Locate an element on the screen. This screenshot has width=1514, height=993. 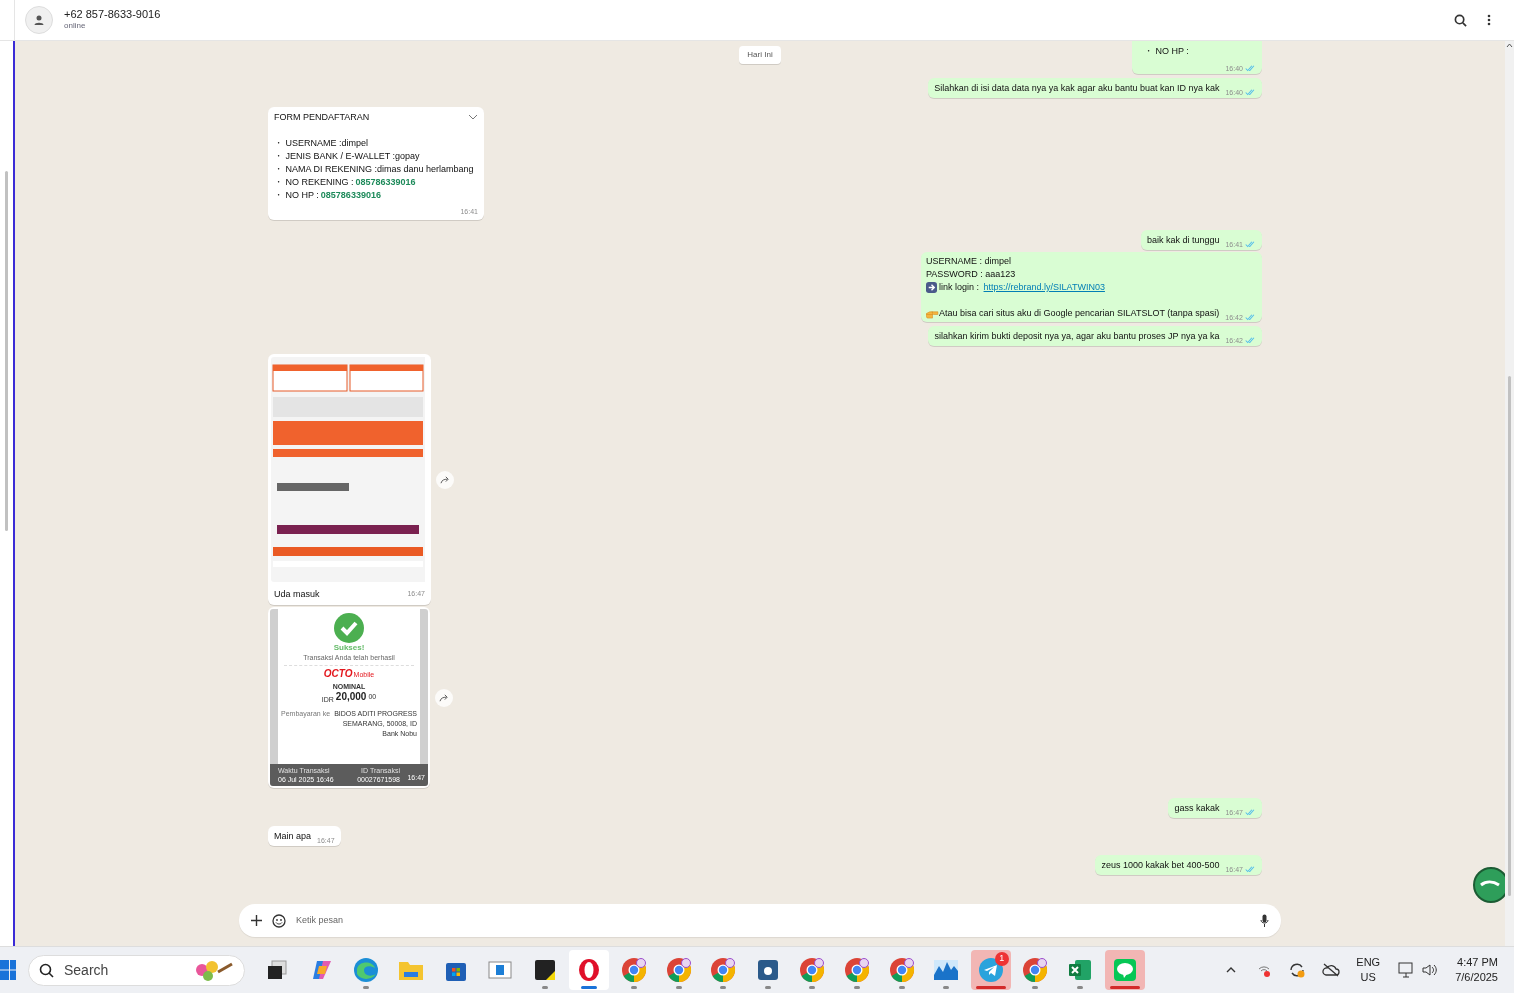
pointing-hand-icon is located at coordinates (932, 314).